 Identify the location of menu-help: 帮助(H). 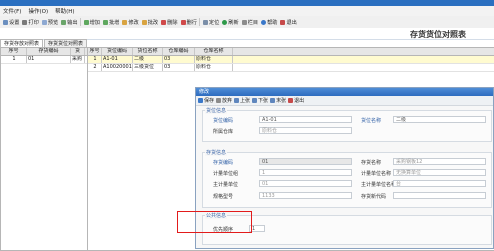
(64, 11).